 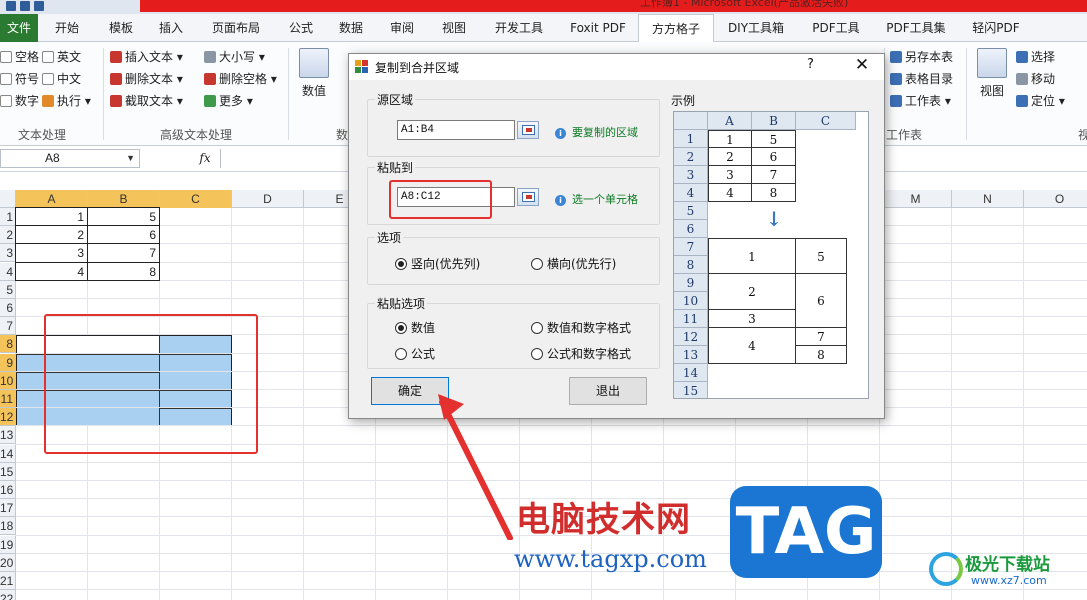 I want to click on select-all-corner, so click(x=8, y=199).